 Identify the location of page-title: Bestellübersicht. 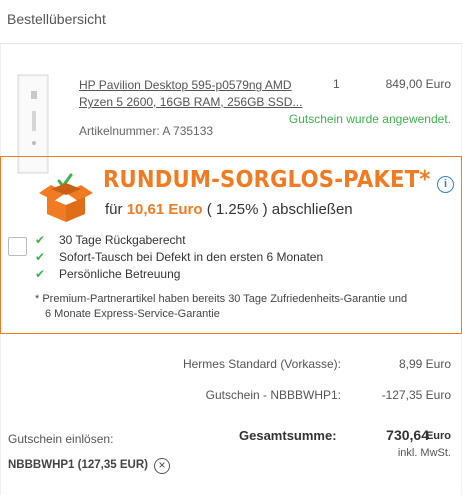
(56, 19).